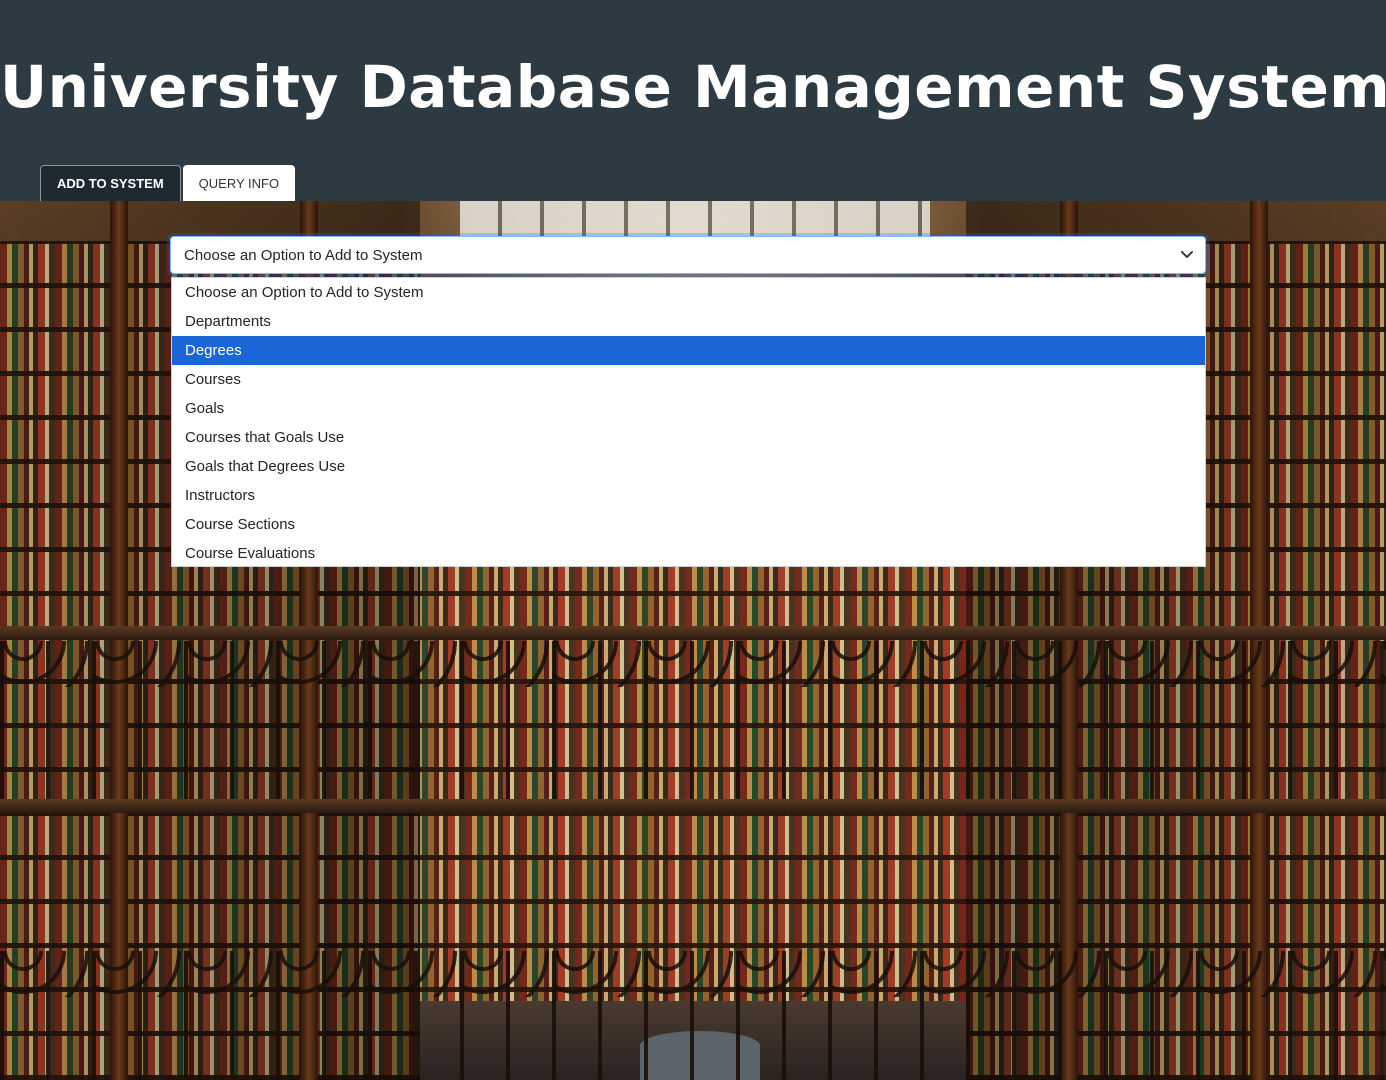 The width and height of the screenshot is (1386, 1080). I want to click on front-railing-balusters, so click(693, 1015).